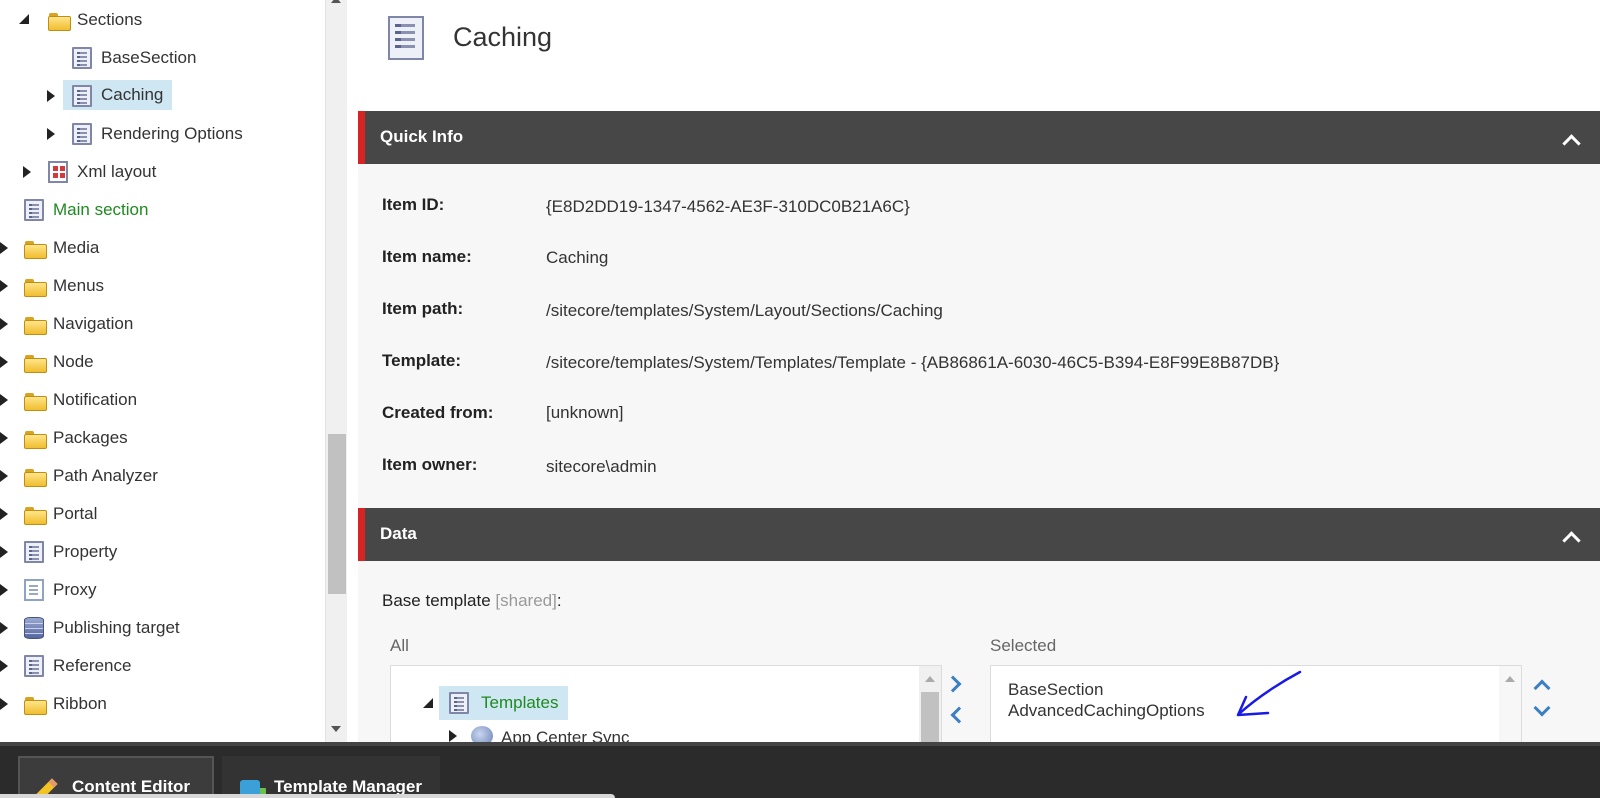  What do you see at coordinates (953, 684) in the screenshot?
I see `add-to-selected-button` at bounding box center [953, 684].